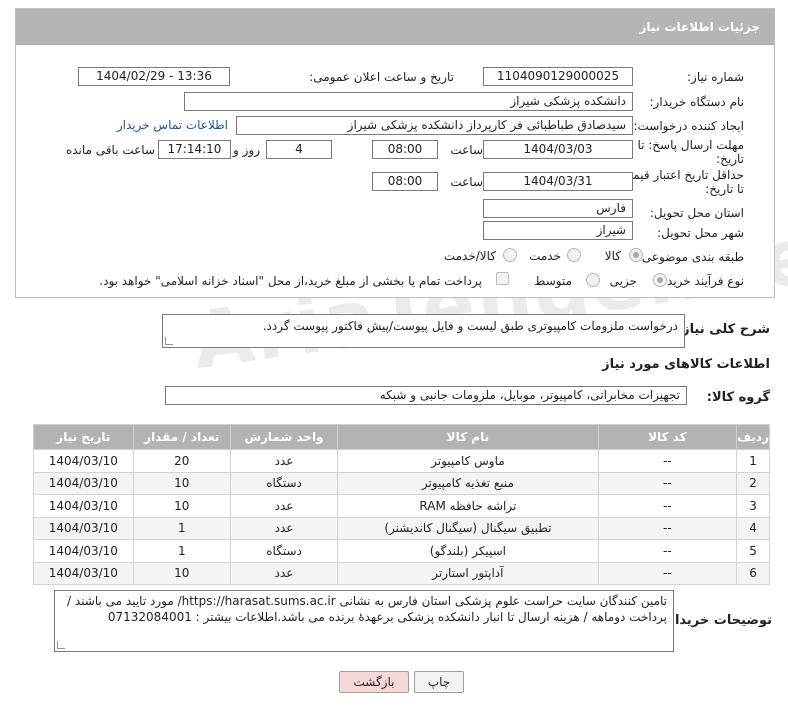  What do you see at coordinates (753, 551) in the screenshot?
I see `row-number: 5` at bounding box center [753, 551].